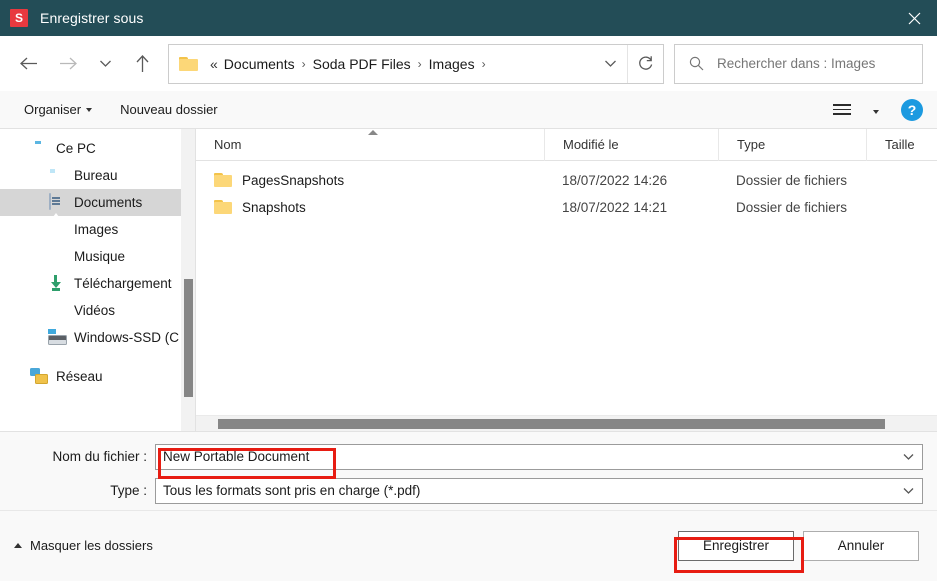 This screenshot has width=937, height=581. What do you see at coordinates (92, 18) in the screenshot?
I see `window-title: Enregistrer sous` at bounding box center [92, 18].